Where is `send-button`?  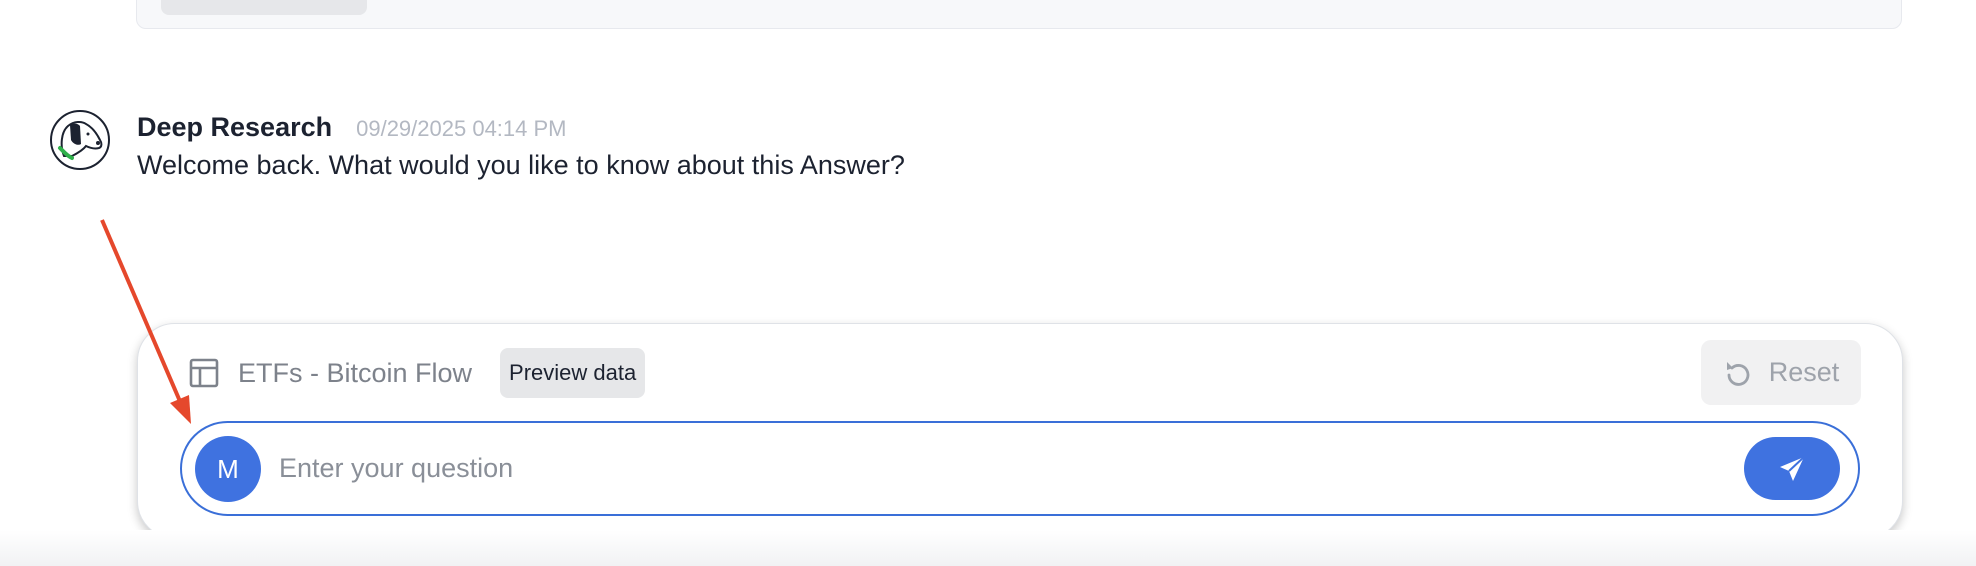
send-button is located at coordinates (1792, 468).